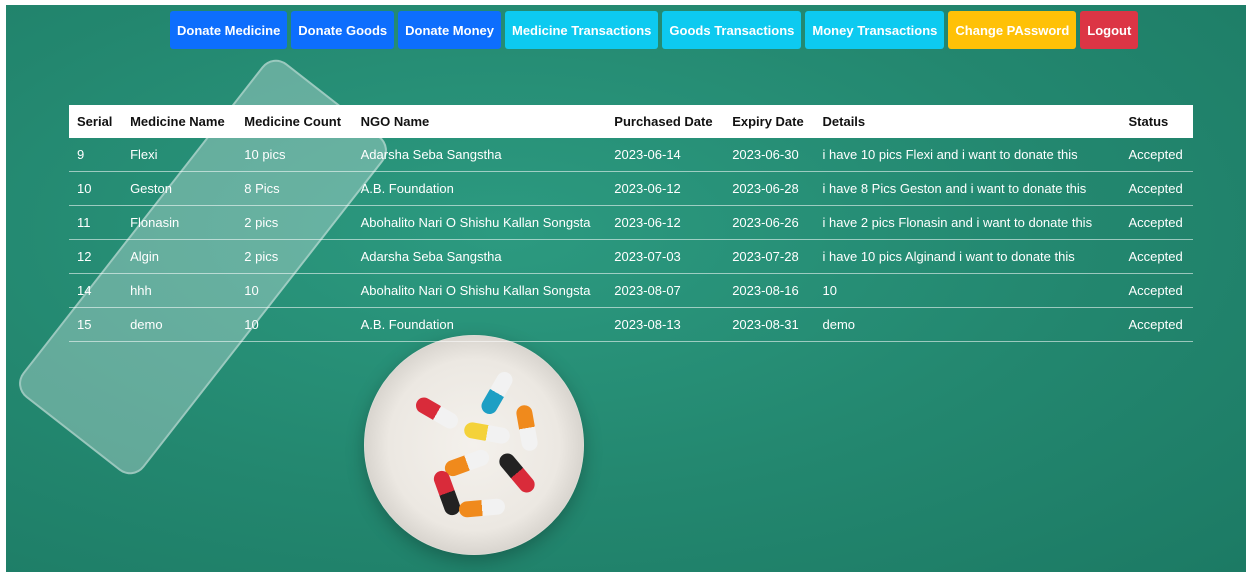  I want to click on logout-button: Logout, so click(1109, 30).